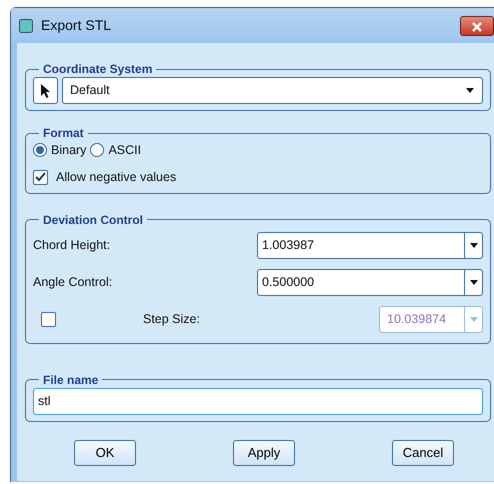  Describe the element at coordinates (370, 245) in the screenshot. I see `value-dropdown: 1.003987` at that location.